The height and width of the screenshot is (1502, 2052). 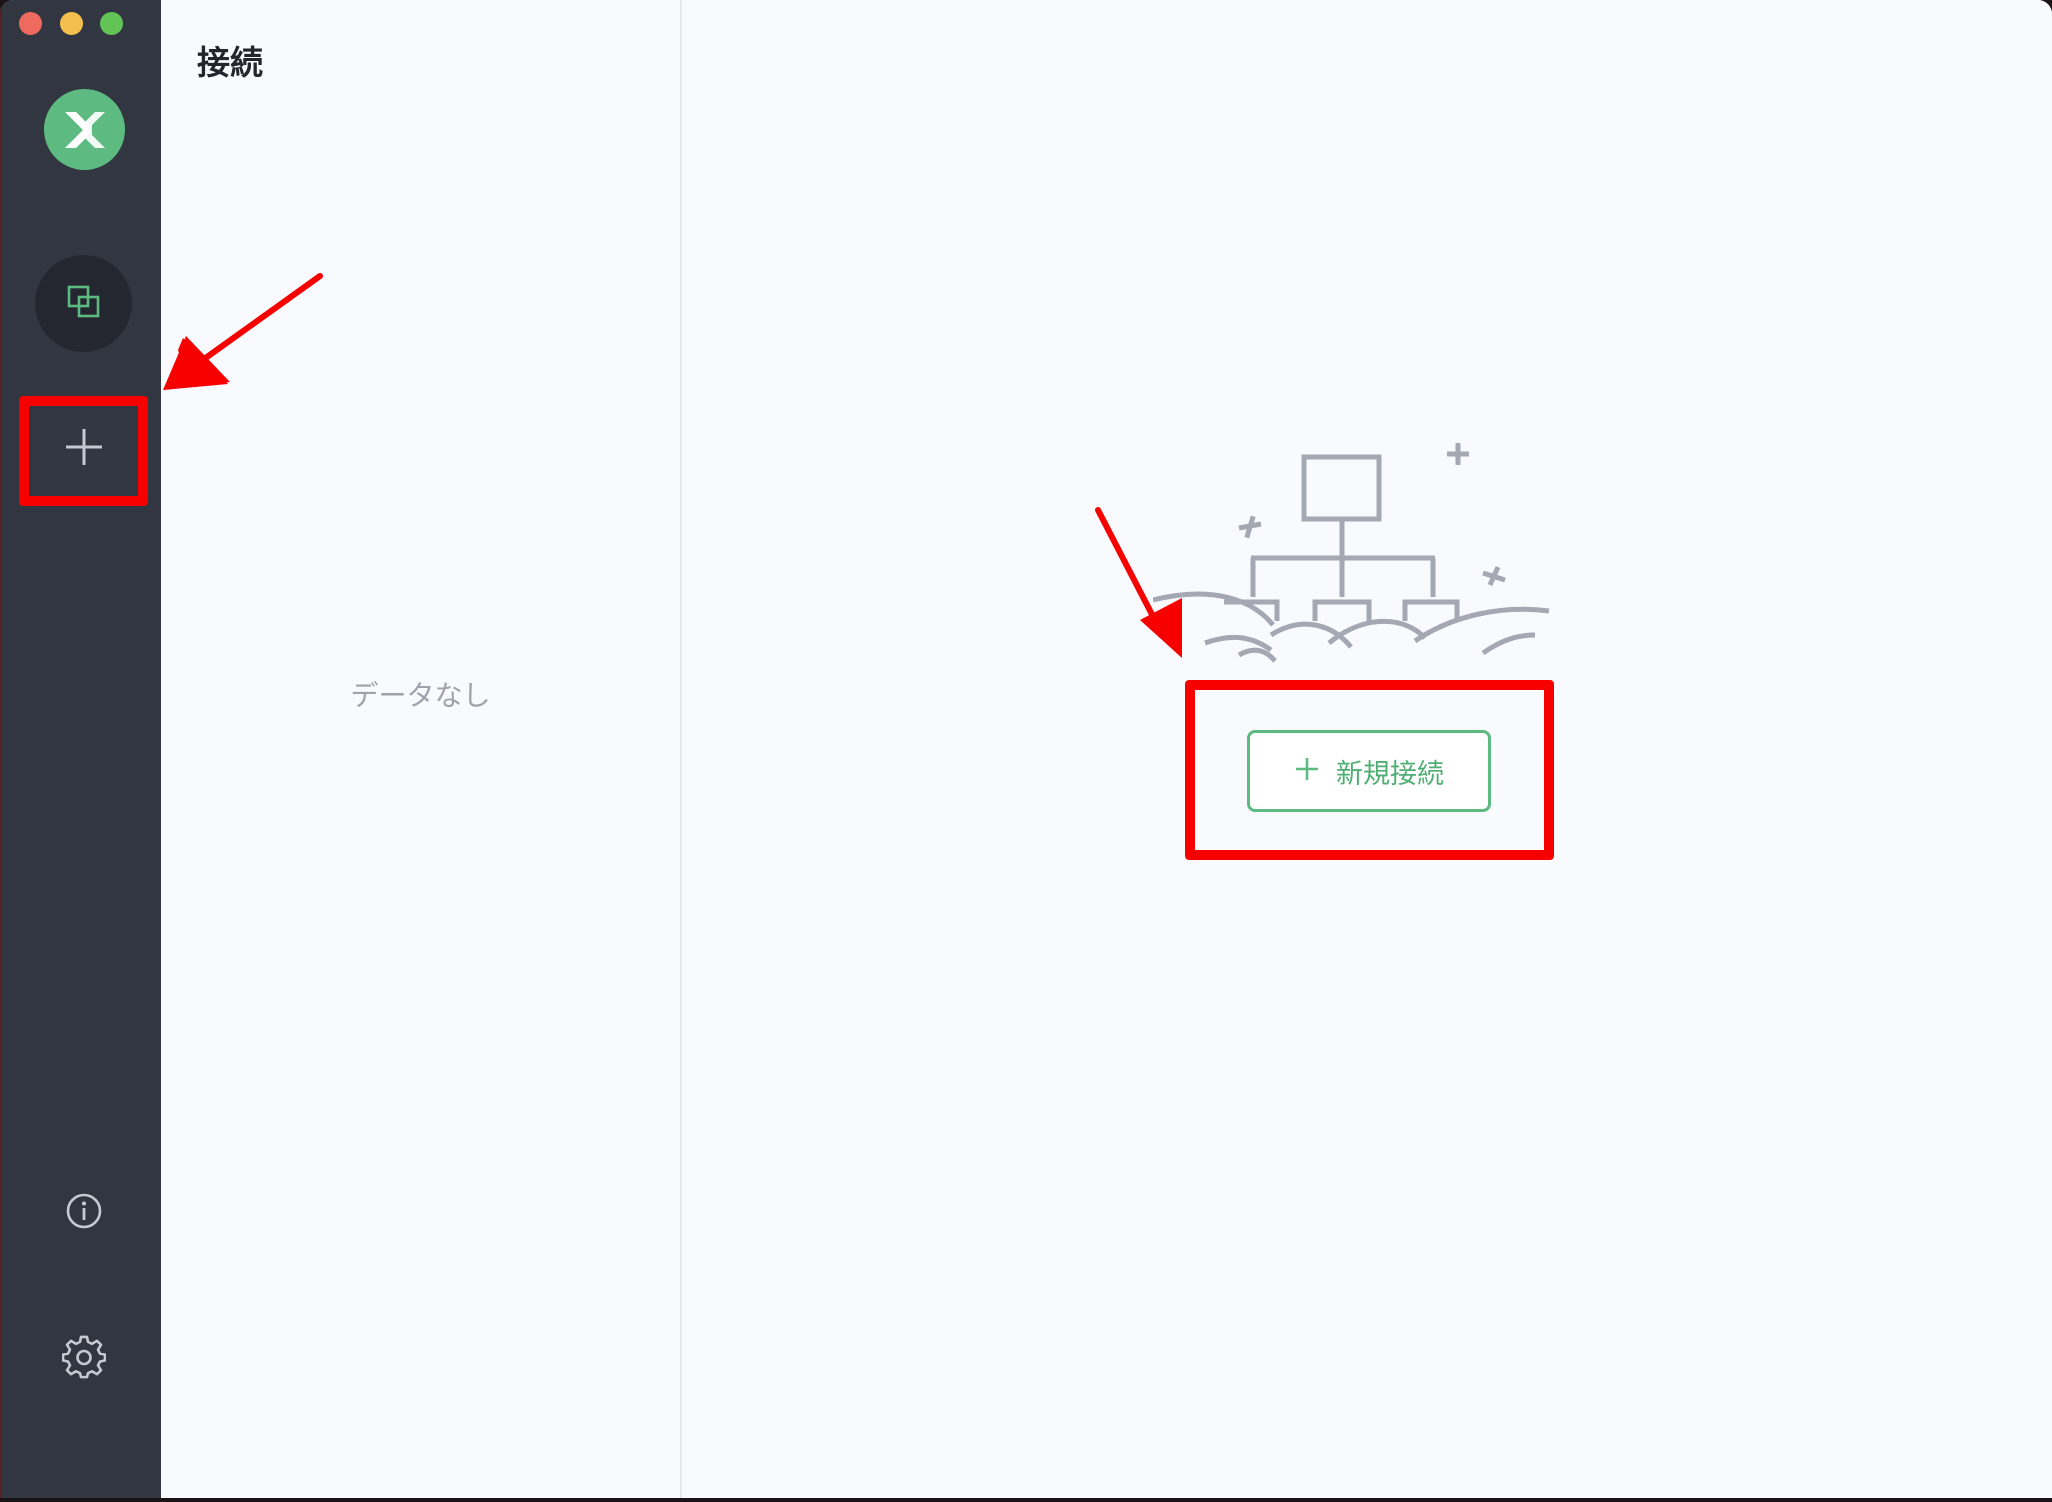 I want to click on window-maximize-button, so click(x=111, y=23).